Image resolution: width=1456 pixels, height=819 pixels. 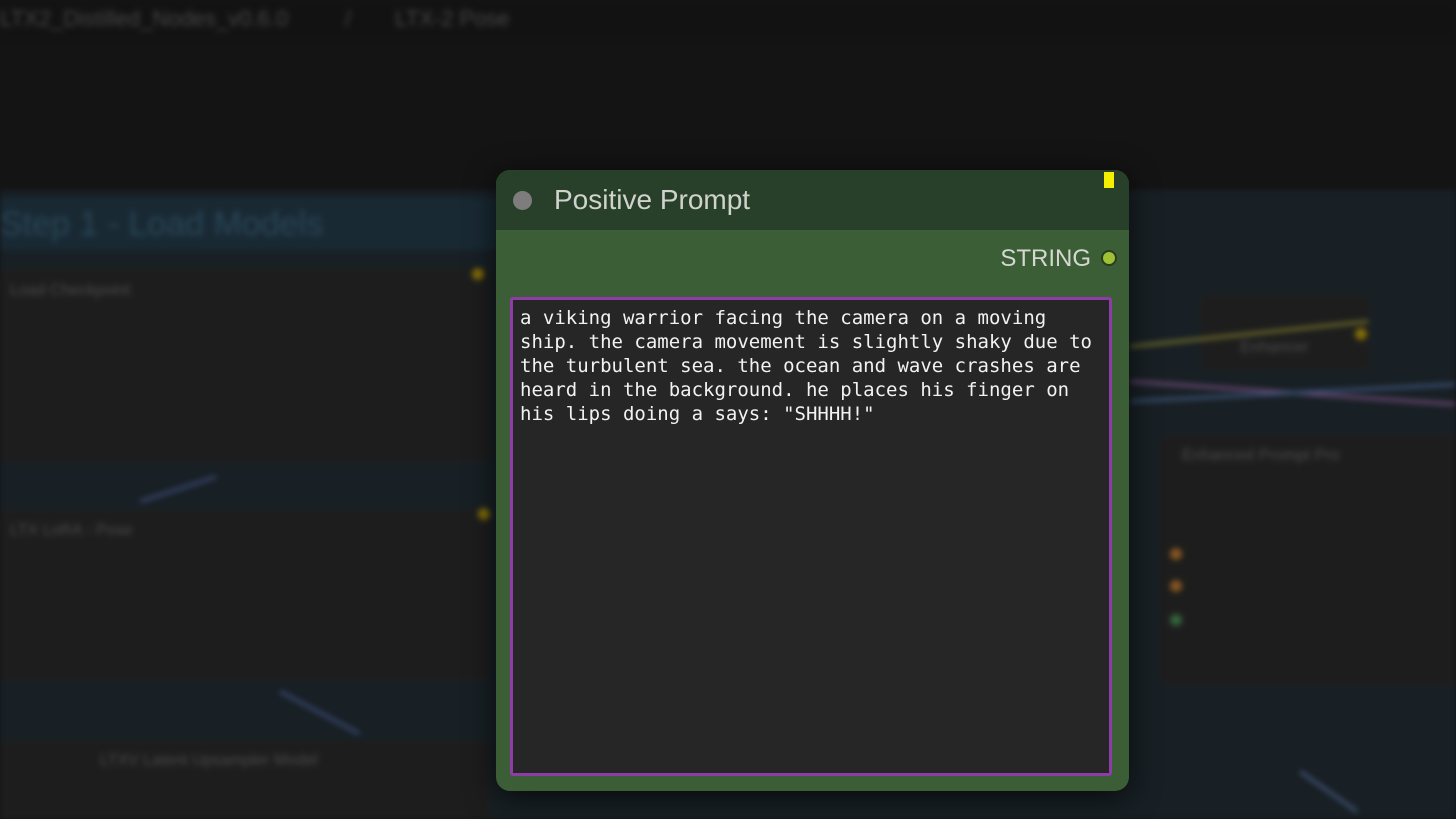 I want to click on bg-node-lora: LTX LoRA - Pose, so click(x=245, y=595).